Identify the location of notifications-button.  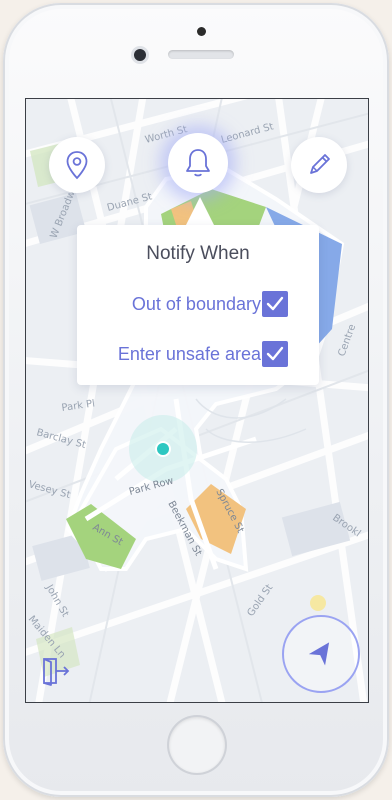
(198, 163).